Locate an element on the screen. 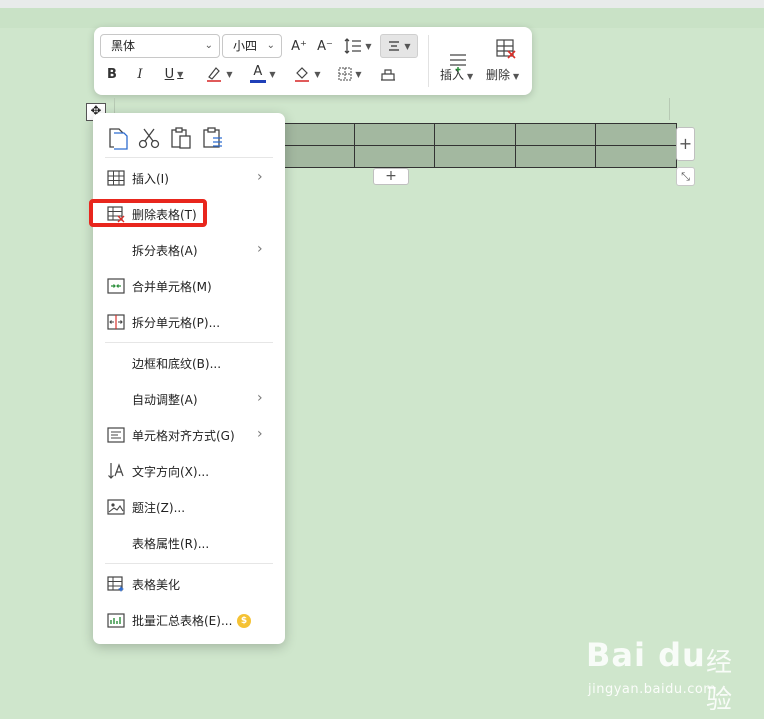 Image resolution: width=764 pixels, height=719 pixels. paste-text-icon is located at coordinates (212, 137).